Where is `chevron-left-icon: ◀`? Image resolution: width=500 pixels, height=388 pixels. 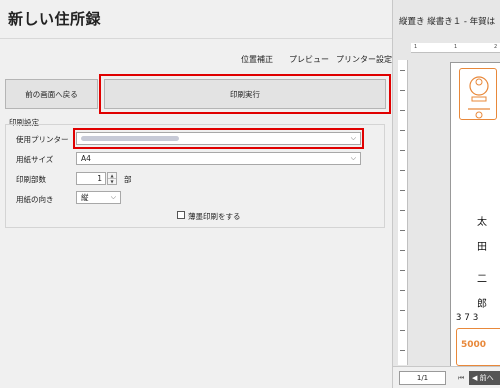 chevron-left-icon: ◀ is located at coordinates (476, 378).